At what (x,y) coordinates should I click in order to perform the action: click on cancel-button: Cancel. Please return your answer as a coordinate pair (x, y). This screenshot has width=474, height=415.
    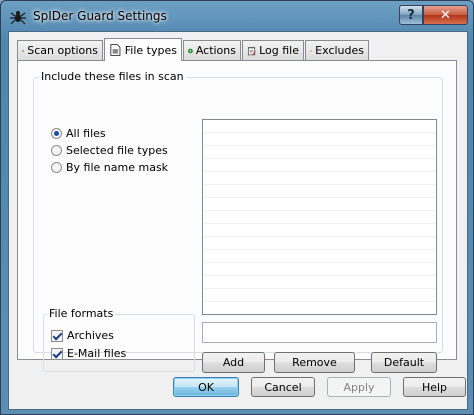
    Looking at the image, I should click on (283, 387).